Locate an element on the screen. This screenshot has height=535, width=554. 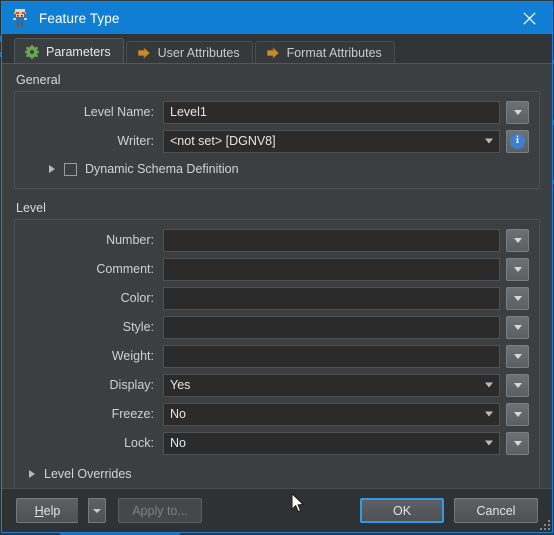
lock-row: Lock: No is located at coordinates (276, 443).